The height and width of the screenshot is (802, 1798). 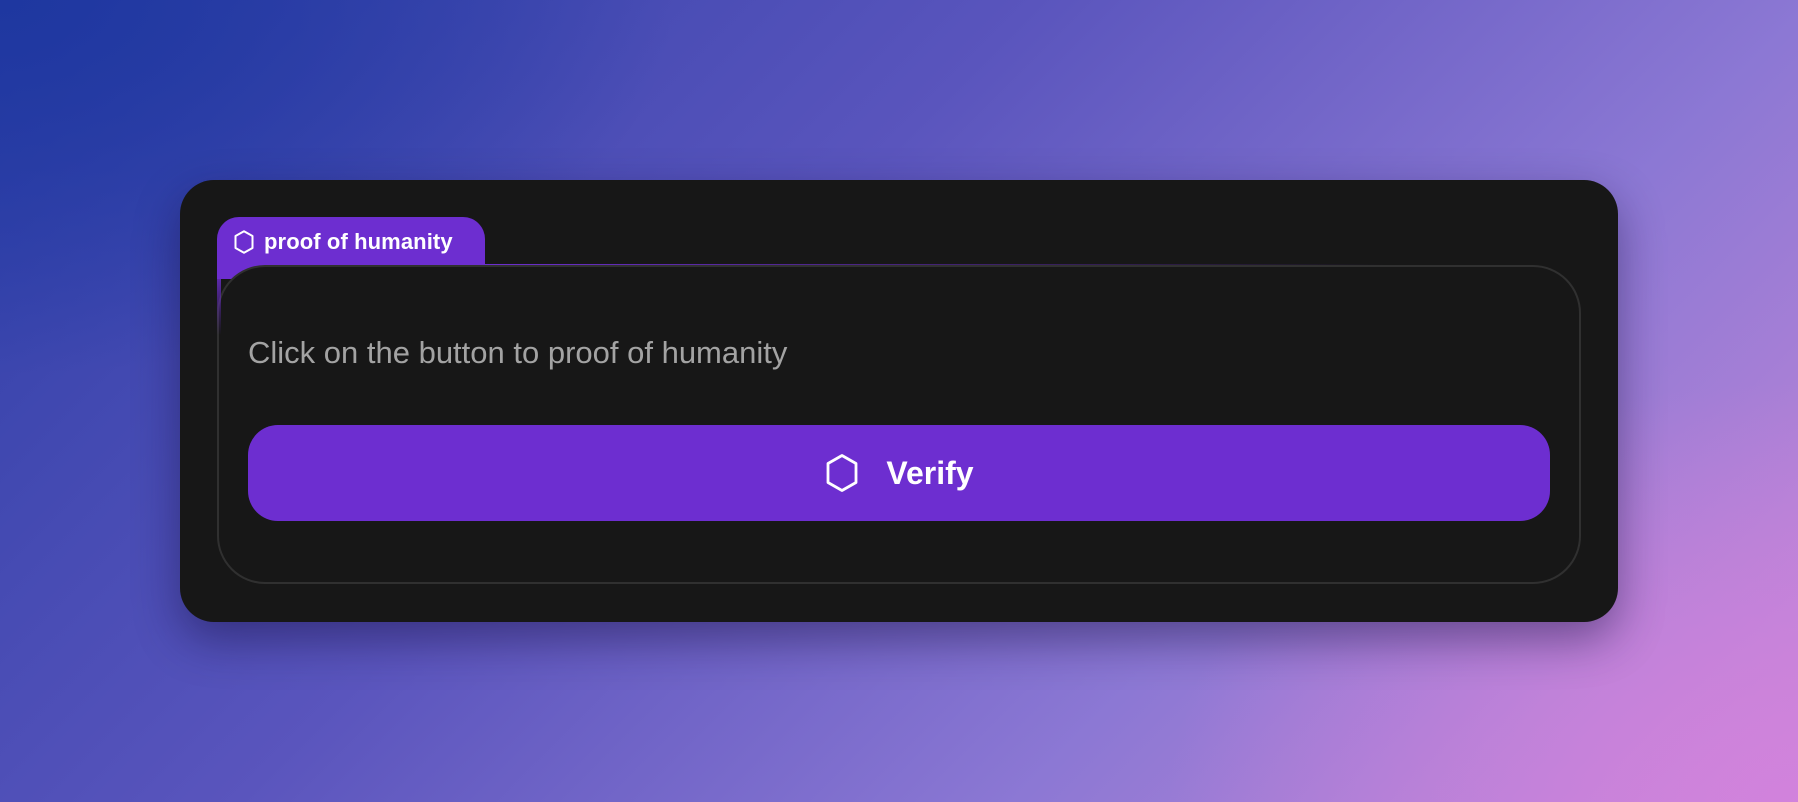 What do you see at coordinates (358, 241) in the screenshot?
I see `tab-label: proof of humanity` at bounding box center [358, 241].